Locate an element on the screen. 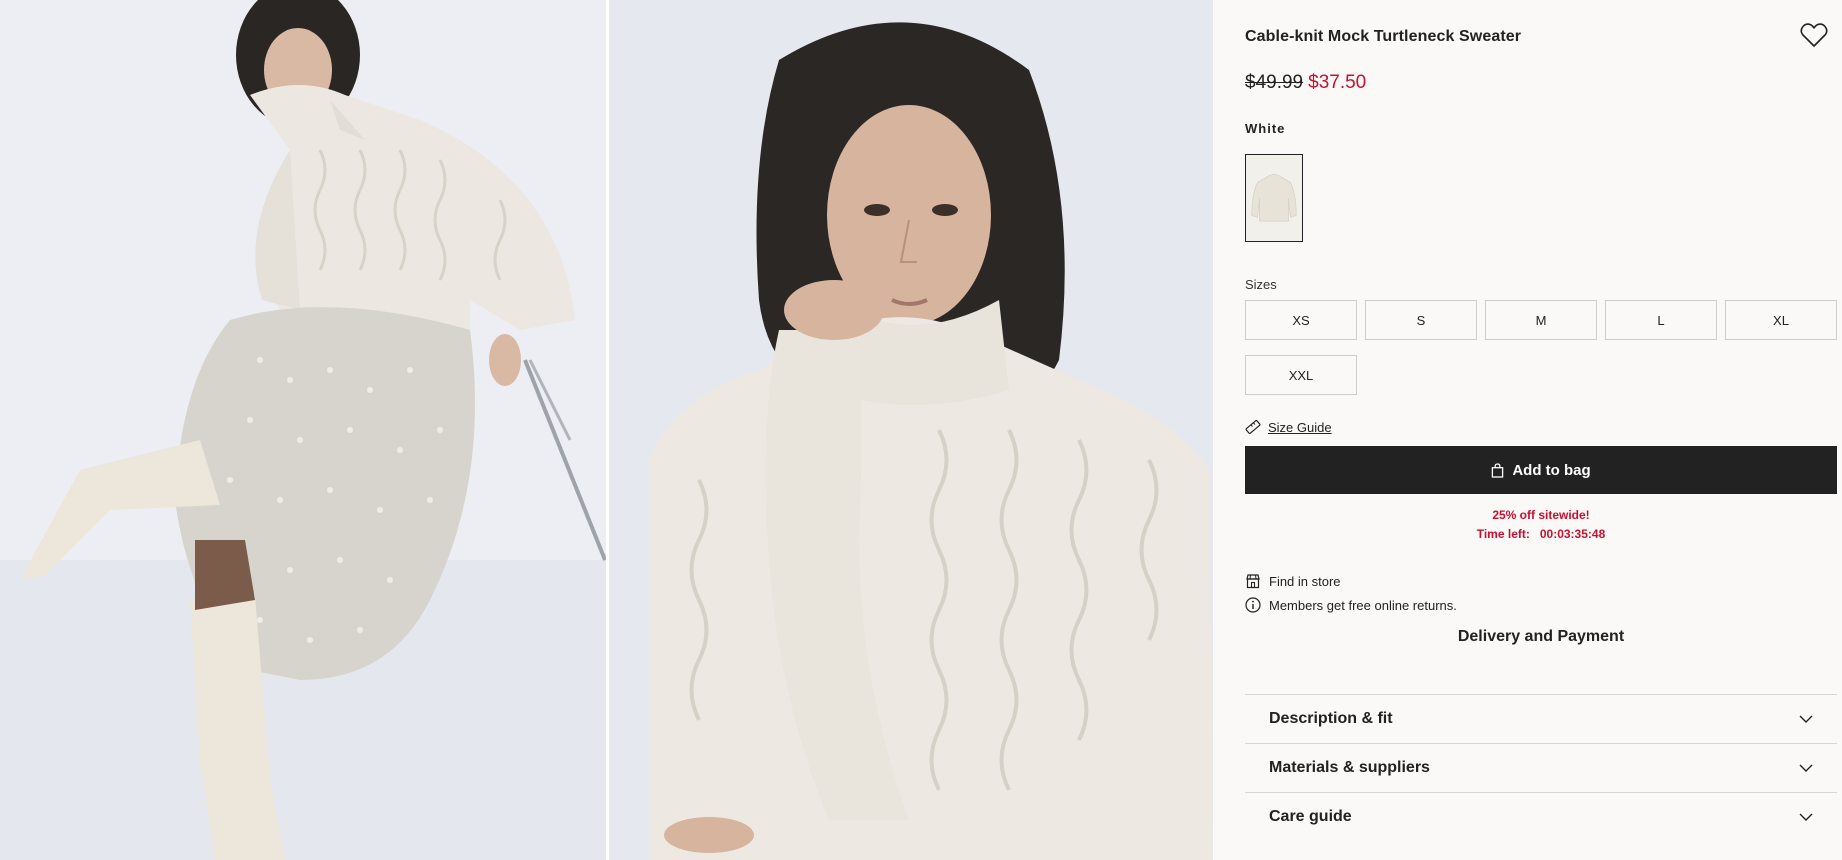 The height and width of the screenshot is (860, 1842). find-in-store-label: Find in store is located at coordinates (1305, 581).